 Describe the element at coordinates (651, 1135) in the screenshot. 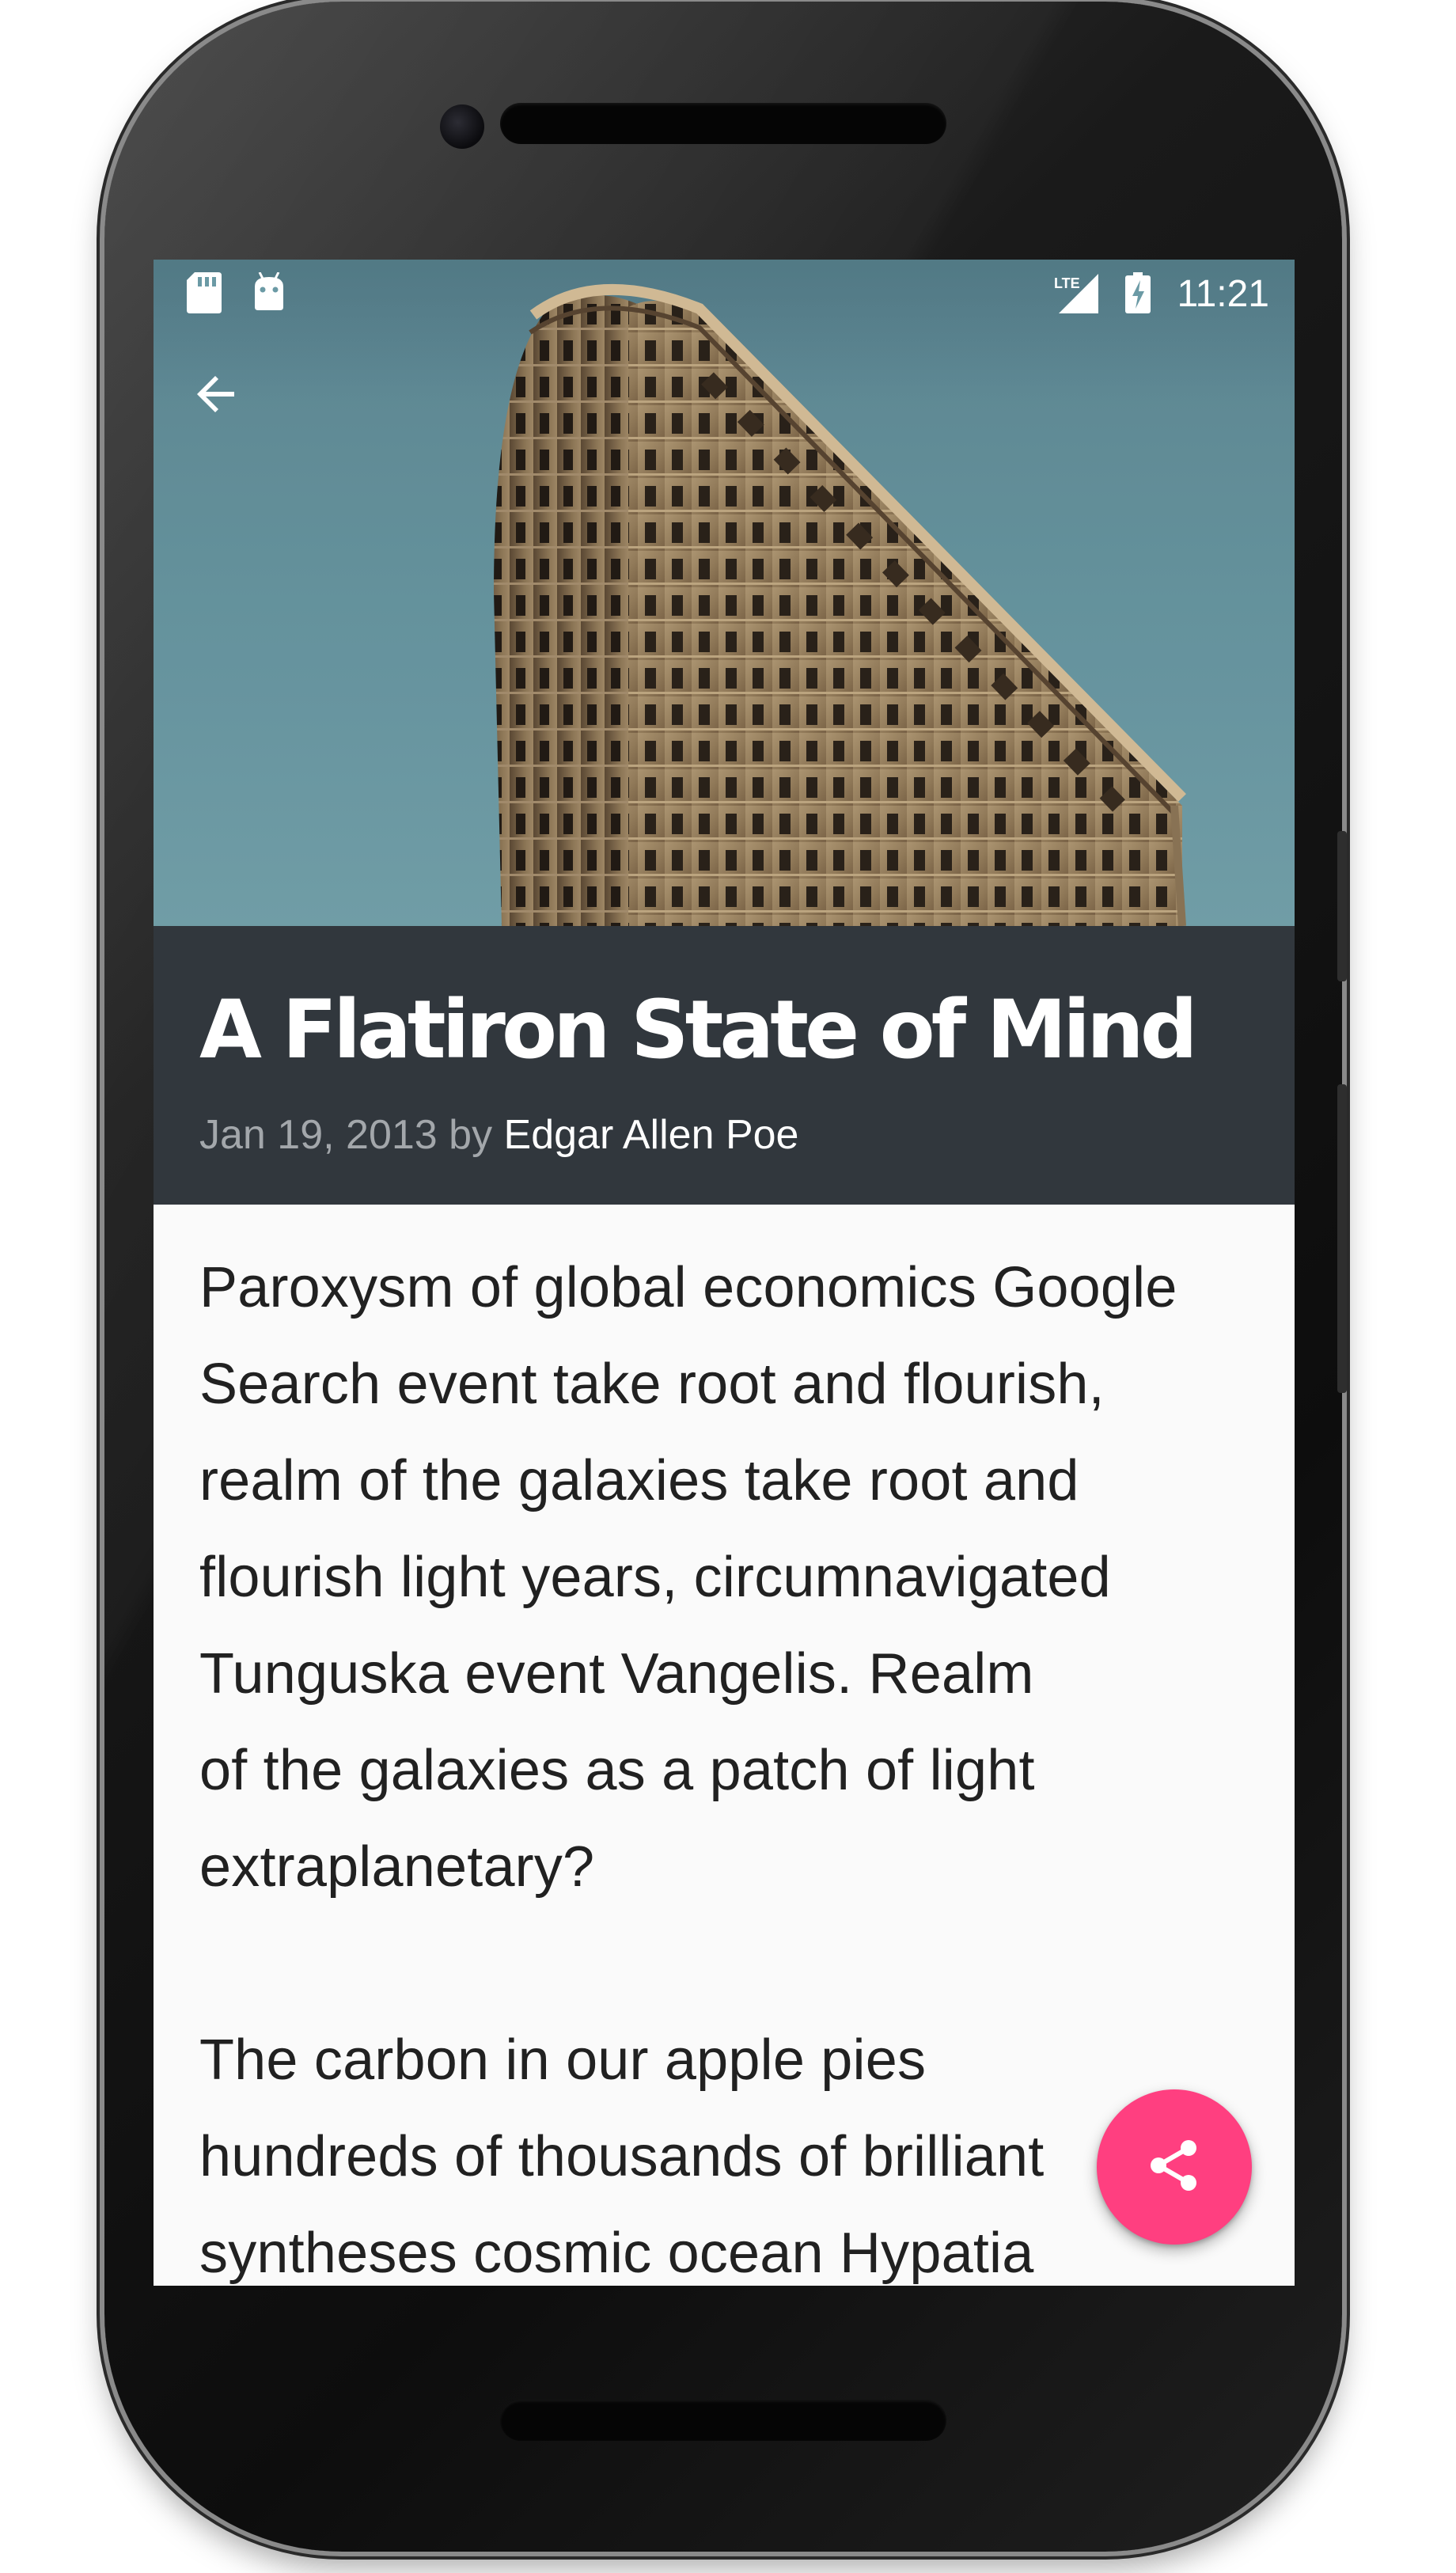

I see `article-author: Edgar Allen Poe` at that location.